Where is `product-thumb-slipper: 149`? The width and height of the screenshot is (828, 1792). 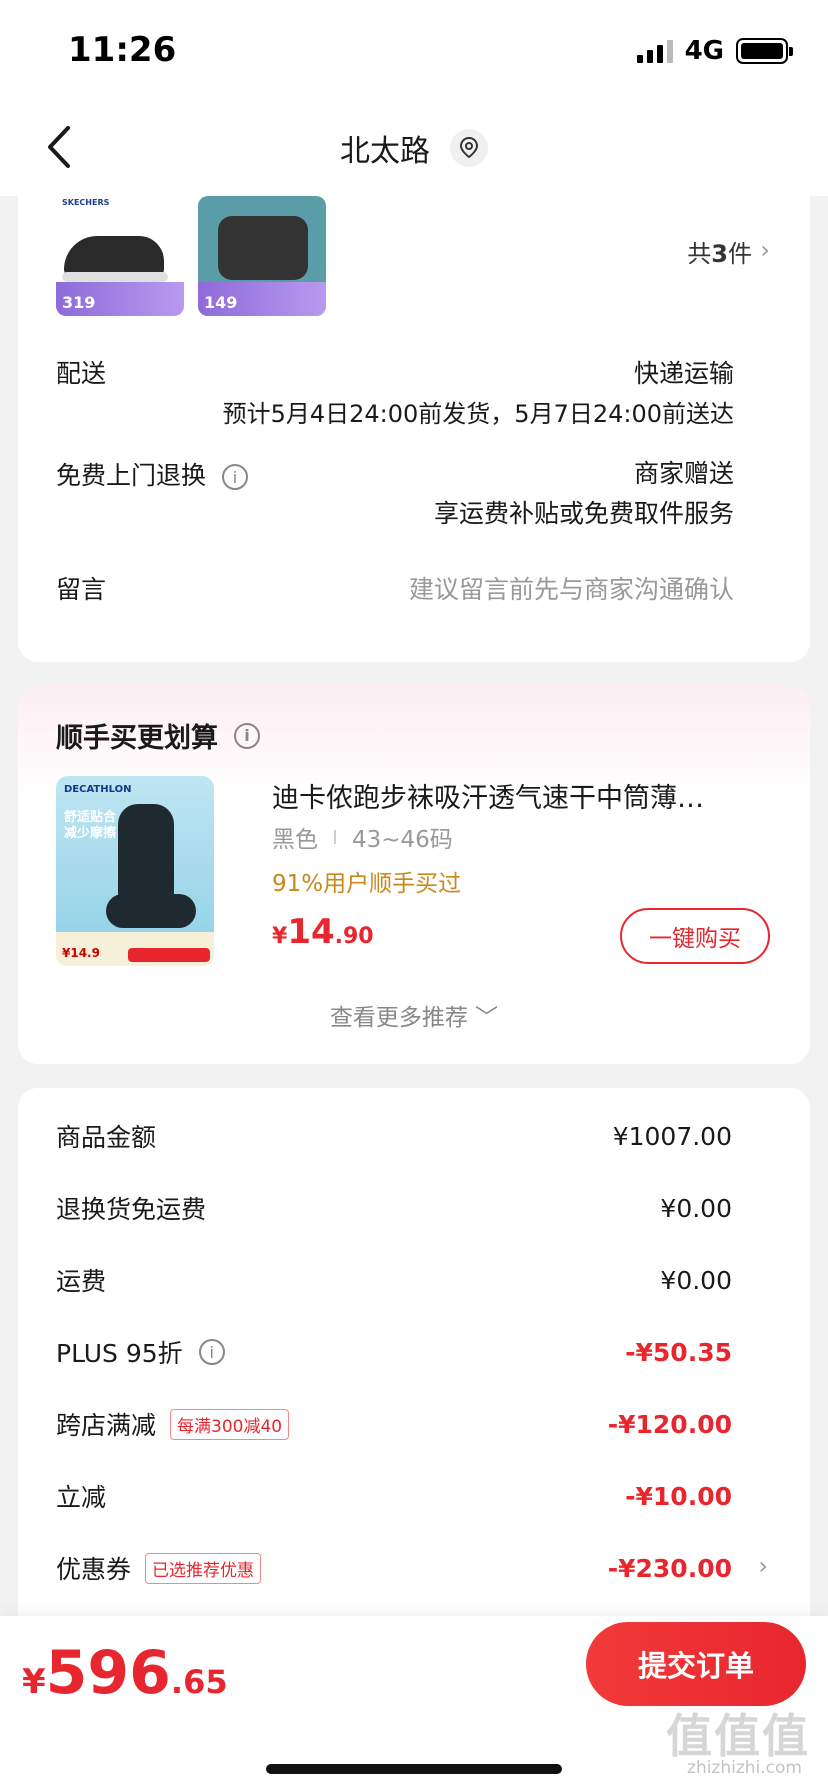
product-thumb-slipper: 149 is located at coordinates (262, 256).